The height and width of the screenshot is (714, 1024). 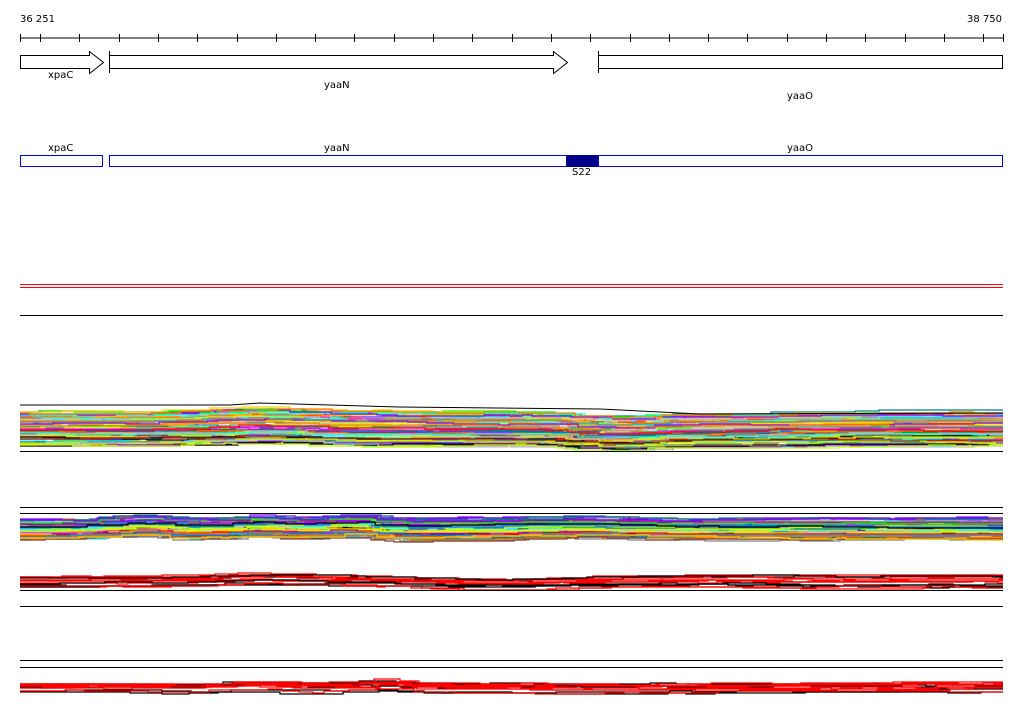 I want to click on gene-track, so click(x=511, y=62).